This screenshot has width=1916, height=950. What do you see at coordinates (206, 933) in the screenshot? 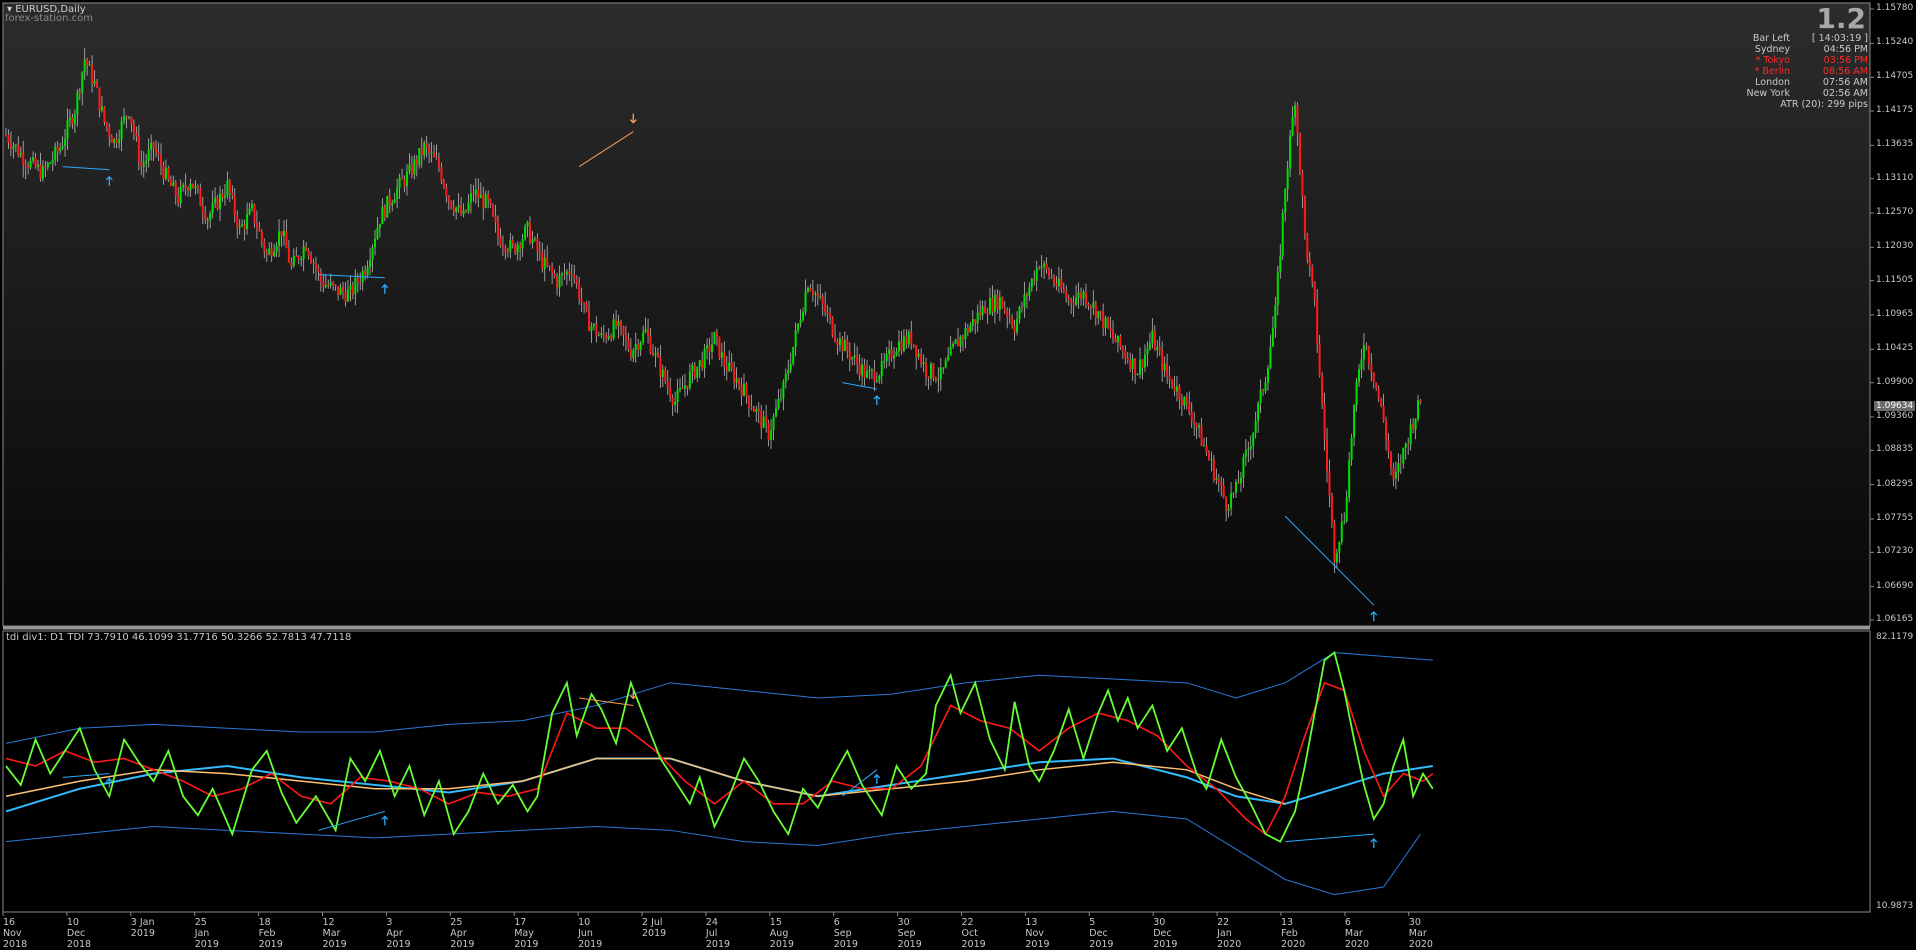
I see `date-tick-label: 25 Jan 2019` at bounding box center [206, 933].